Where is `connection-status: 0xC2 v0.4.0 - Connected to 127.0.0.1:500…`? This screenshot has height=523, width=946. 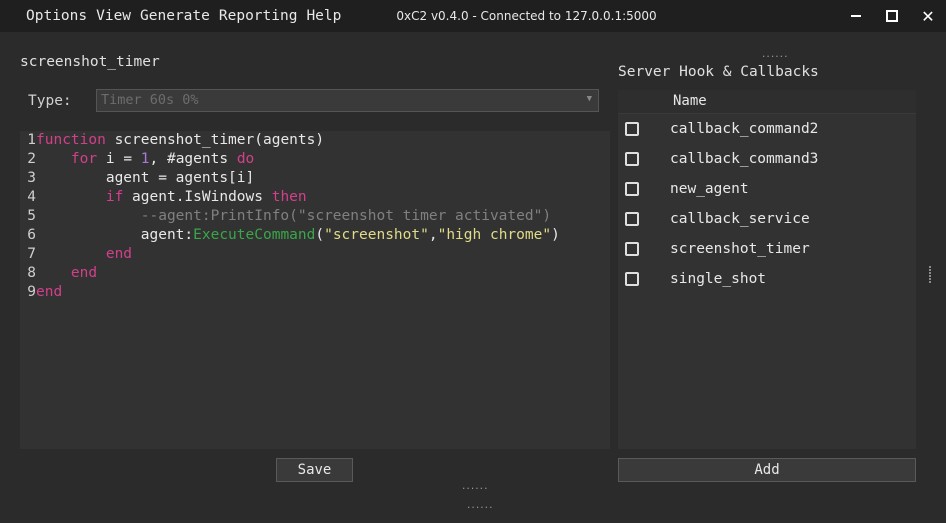 connection-status: 0xC2 v0.4.0 - Connected to 127.0.0.1:500… is located at coordinates (526, 16).